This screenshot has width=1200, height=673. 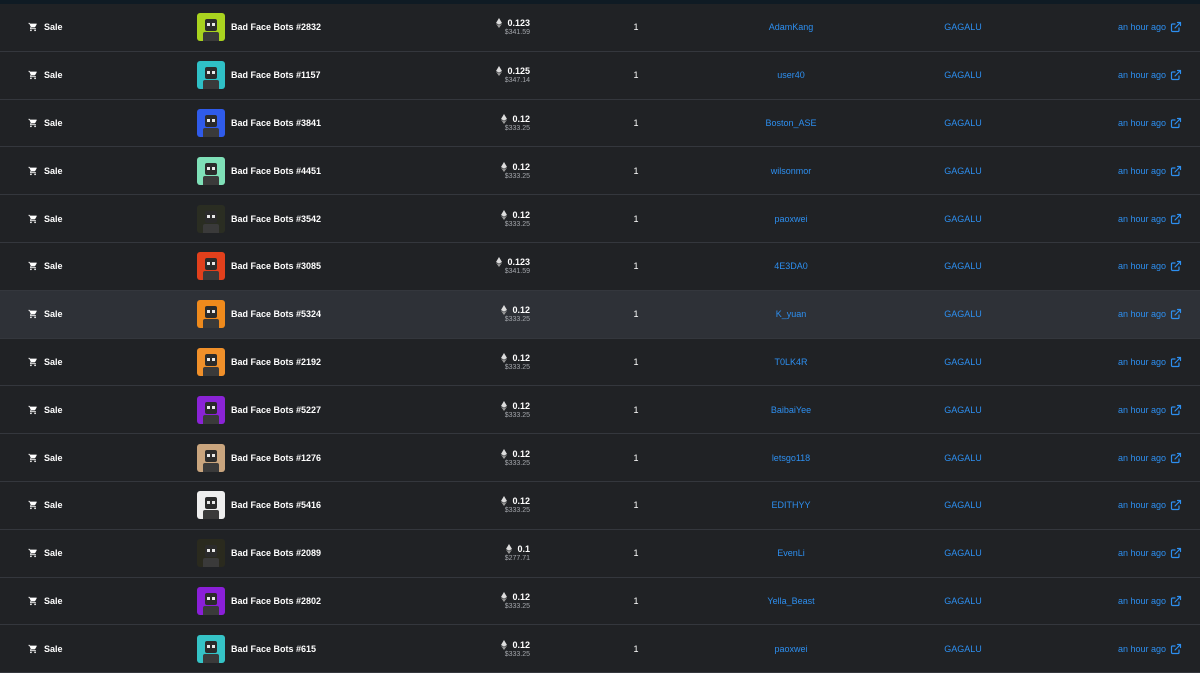 I want to click on item-cell: Bad Face Bots #5416, so click(x=327, y=505).